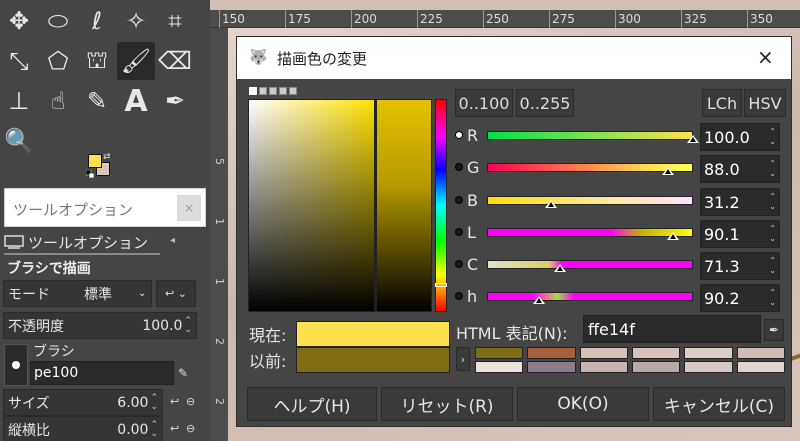  What do you see at coordinates (740, 137) in the screenshot?
I see `channel-value-input: 100.0 ⌃ ⌄` at bounding box center [740, 137].